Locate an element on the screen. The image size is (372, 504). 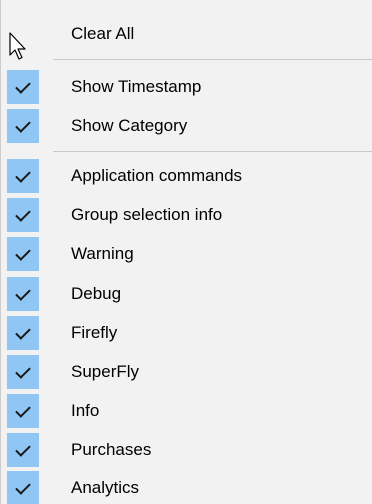
mouse-pointer-icon is located at coordinates (17, 46).